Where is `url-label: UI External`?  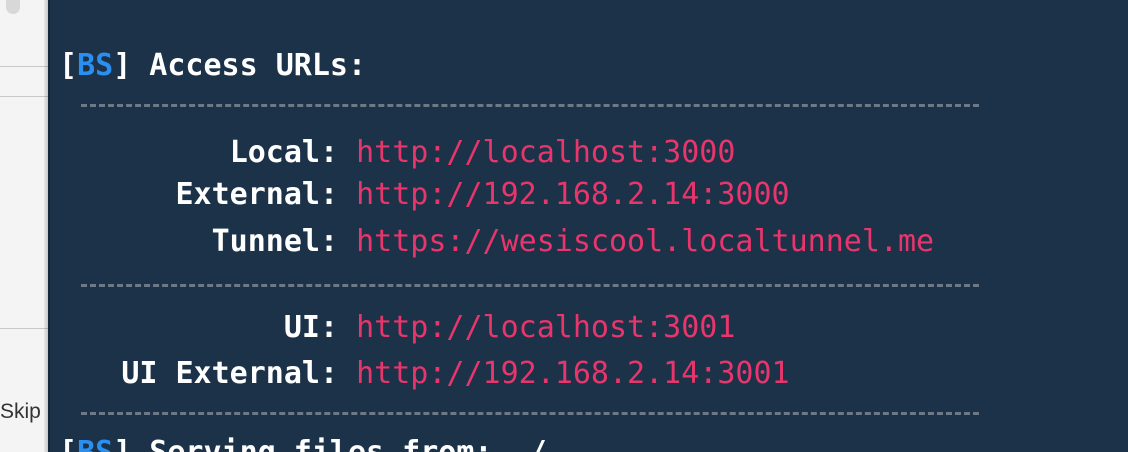 url-label: UI External is located at coordinates (220, 373).